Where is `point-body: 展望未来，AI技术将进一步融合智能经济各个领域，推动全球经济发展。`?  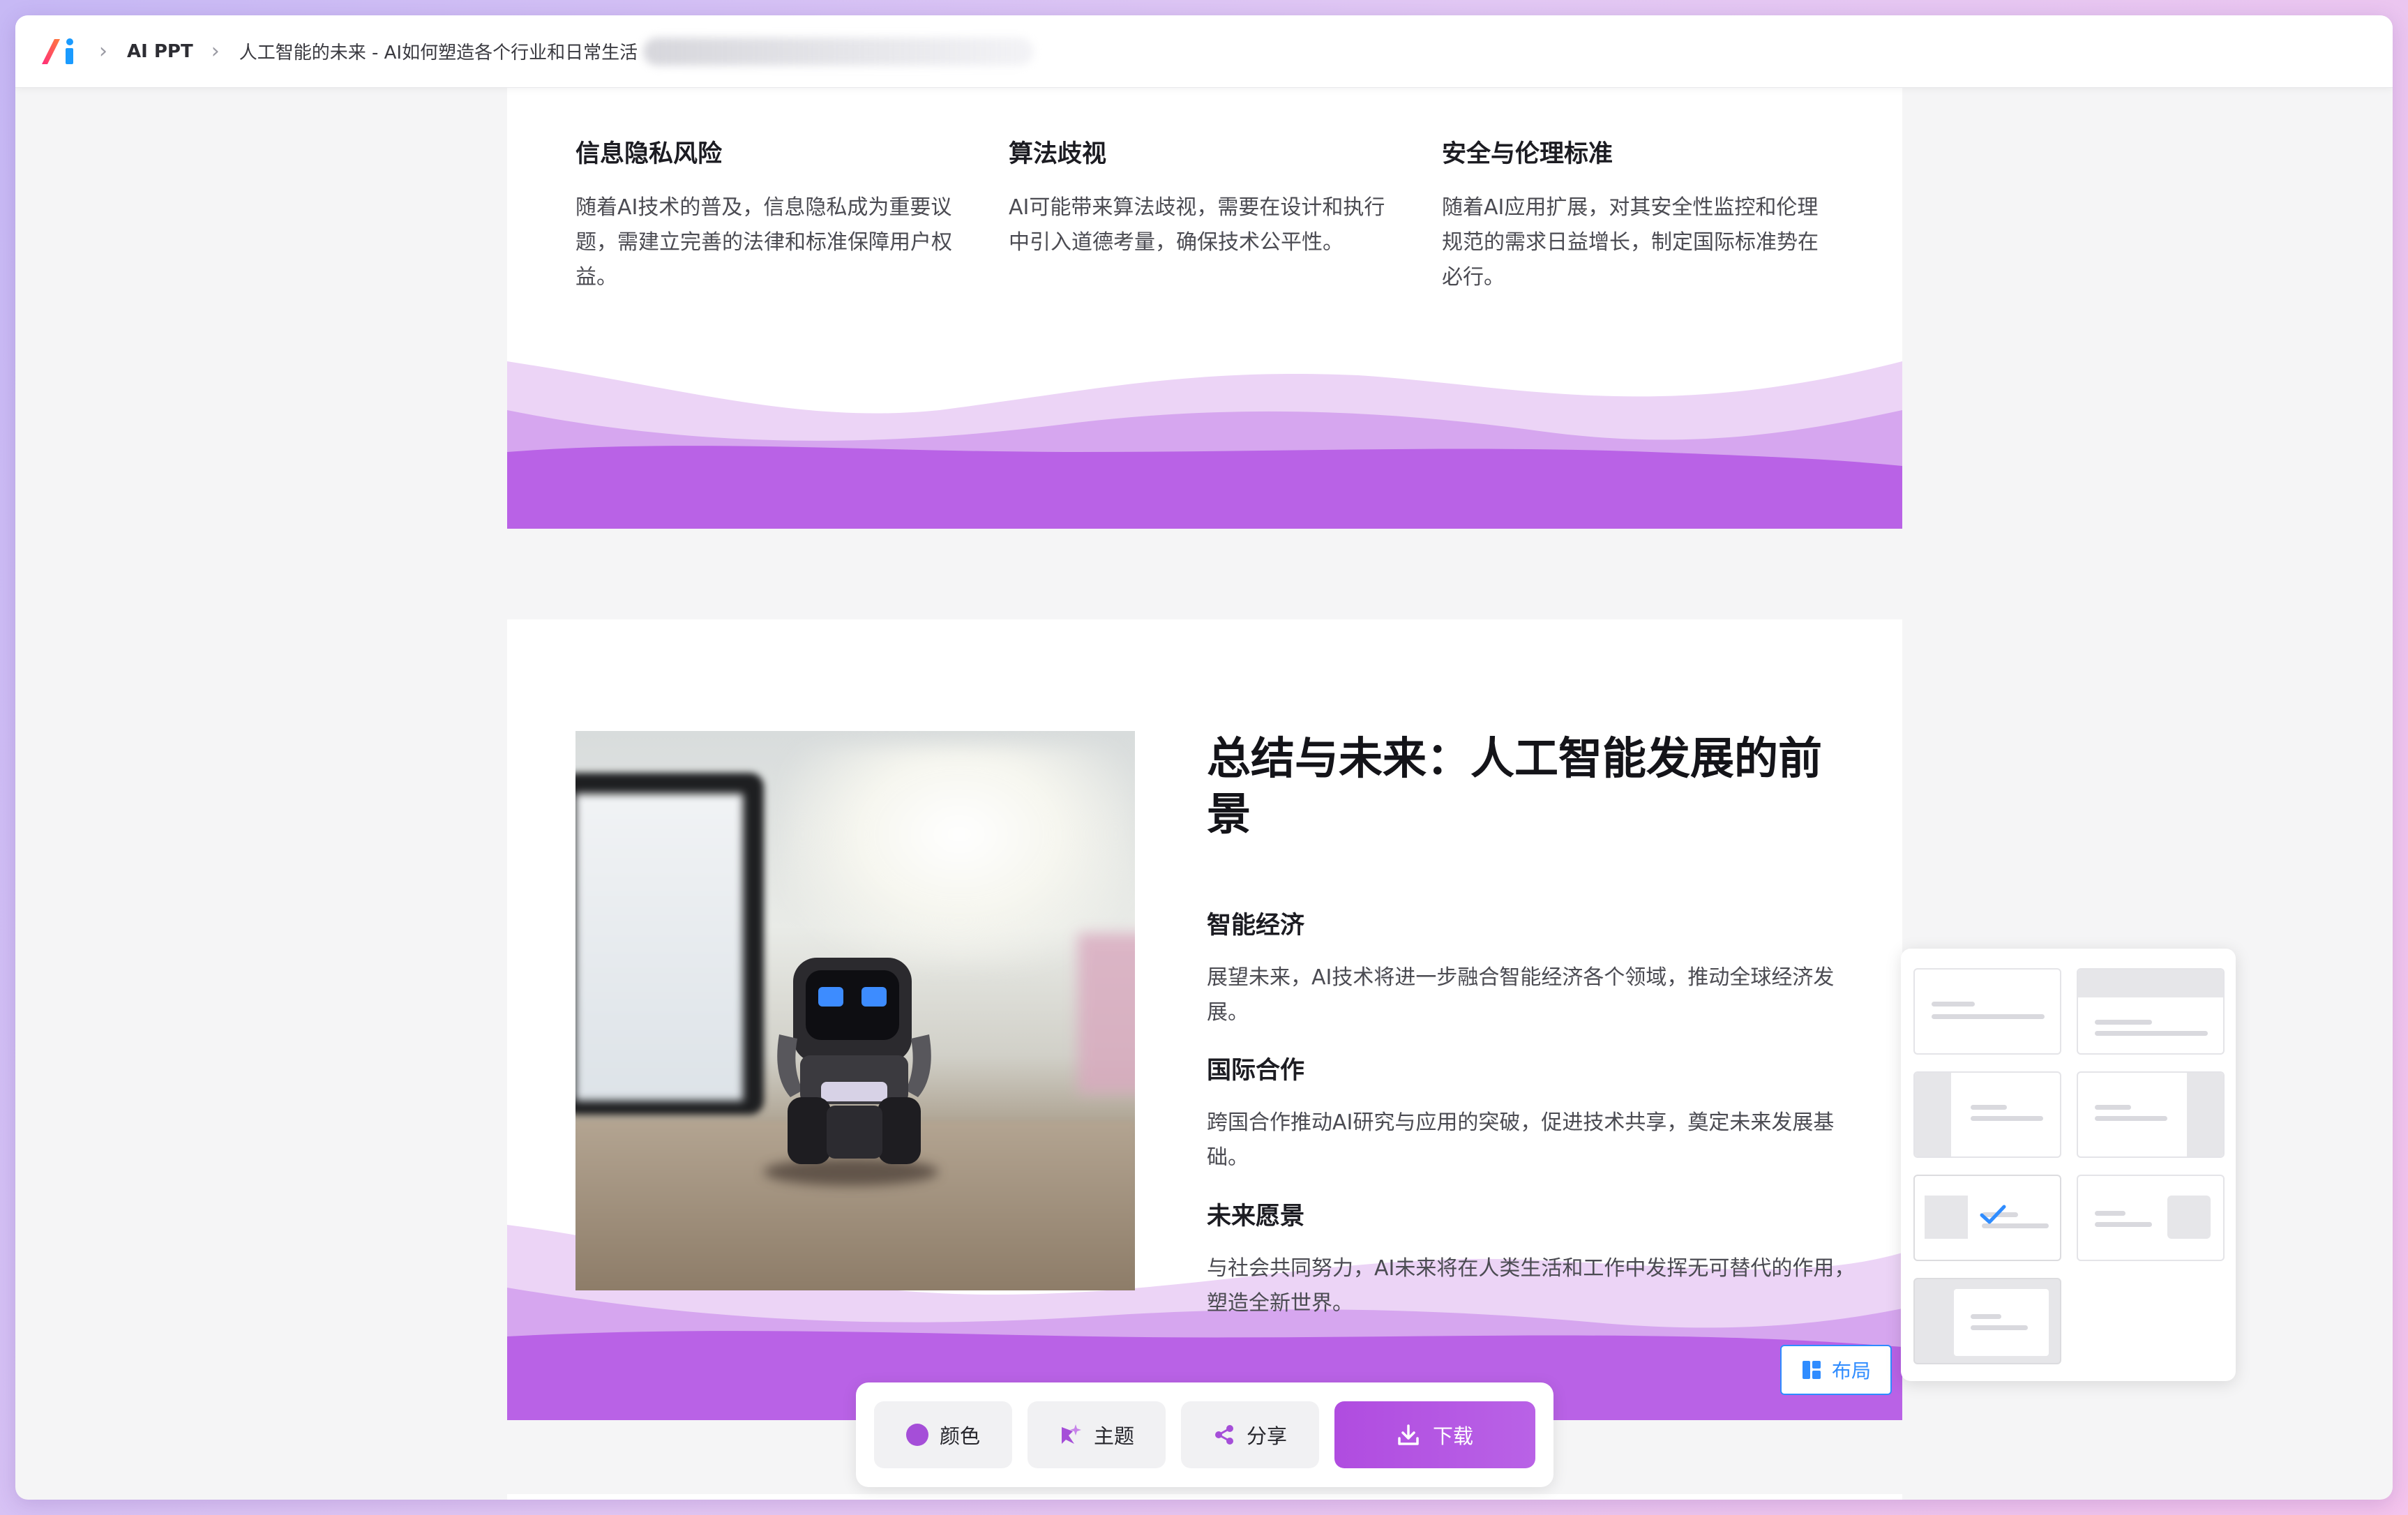 point-body: 展望未来，AI技术将进一步融合智能经济各个领域，推动全球经济发展。 is located at coordinates (1521, 995).